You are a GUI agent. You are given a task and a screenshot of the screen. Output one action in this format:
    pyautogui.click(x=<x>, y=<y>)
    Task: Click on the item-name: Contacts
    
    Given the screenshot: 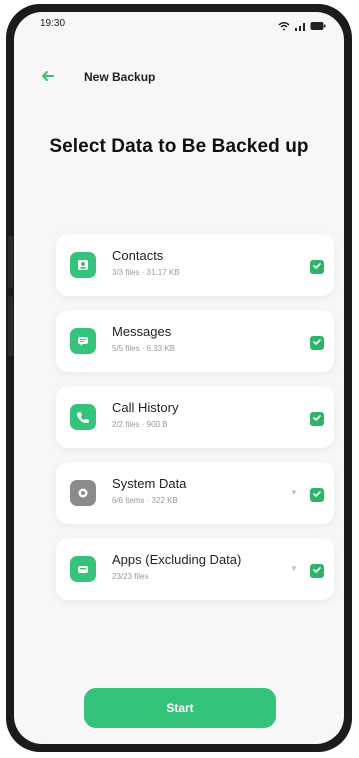 What is the action you would take?
    pyautogui.click(x=138, y=255)
    